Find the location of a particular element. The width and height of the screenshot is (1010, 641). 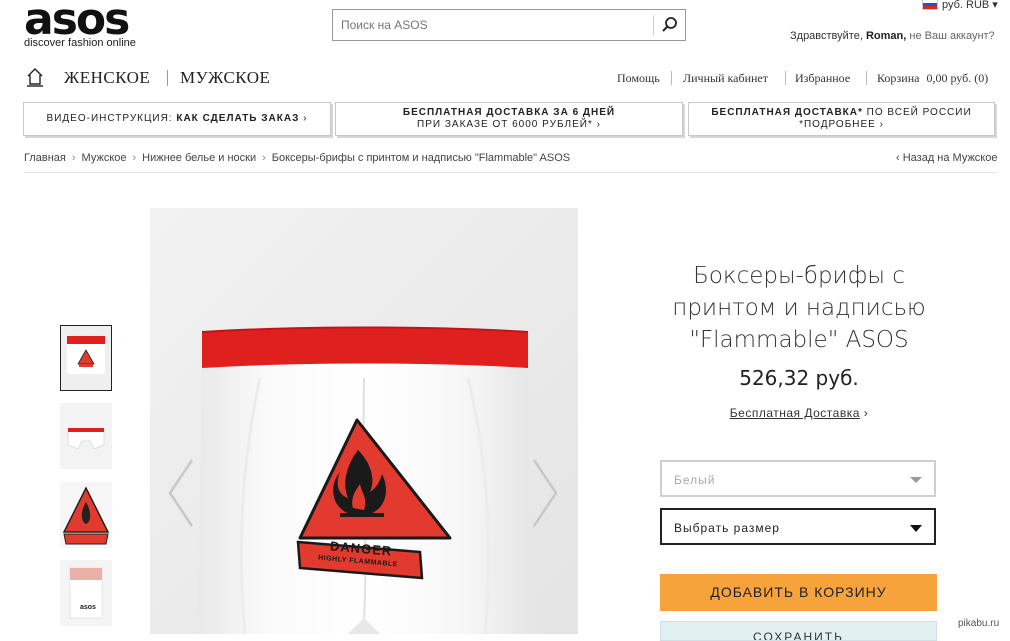

size-select-value: Выбрать размер is located at coordinates (727, 528).